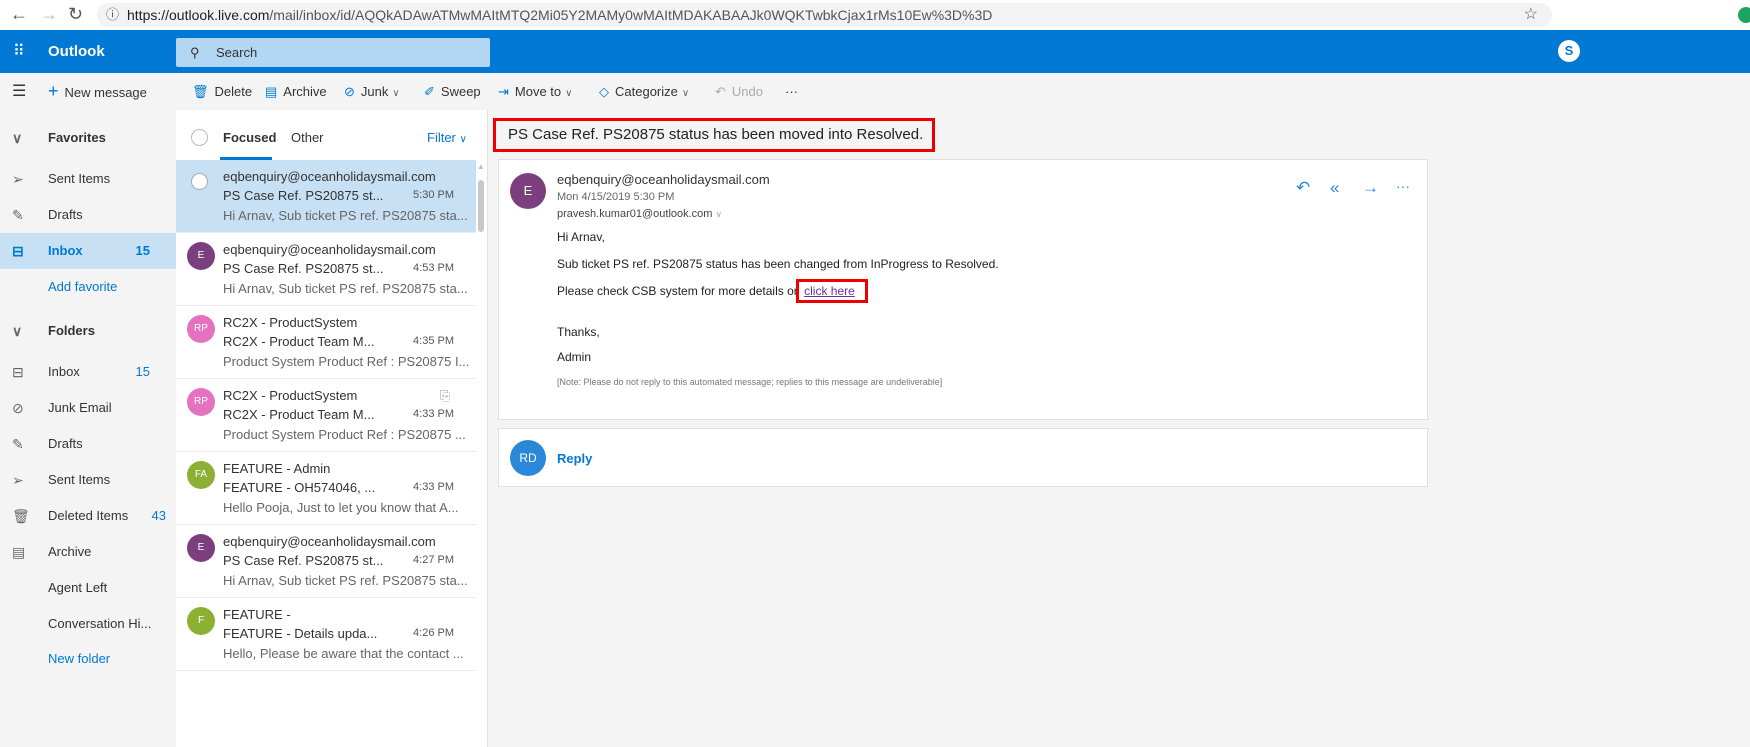  Describe the element at coordinates (329, 176) in the screenshot. I see `sender: eqbenquiry@oceanholidaysmail.com` at that location.